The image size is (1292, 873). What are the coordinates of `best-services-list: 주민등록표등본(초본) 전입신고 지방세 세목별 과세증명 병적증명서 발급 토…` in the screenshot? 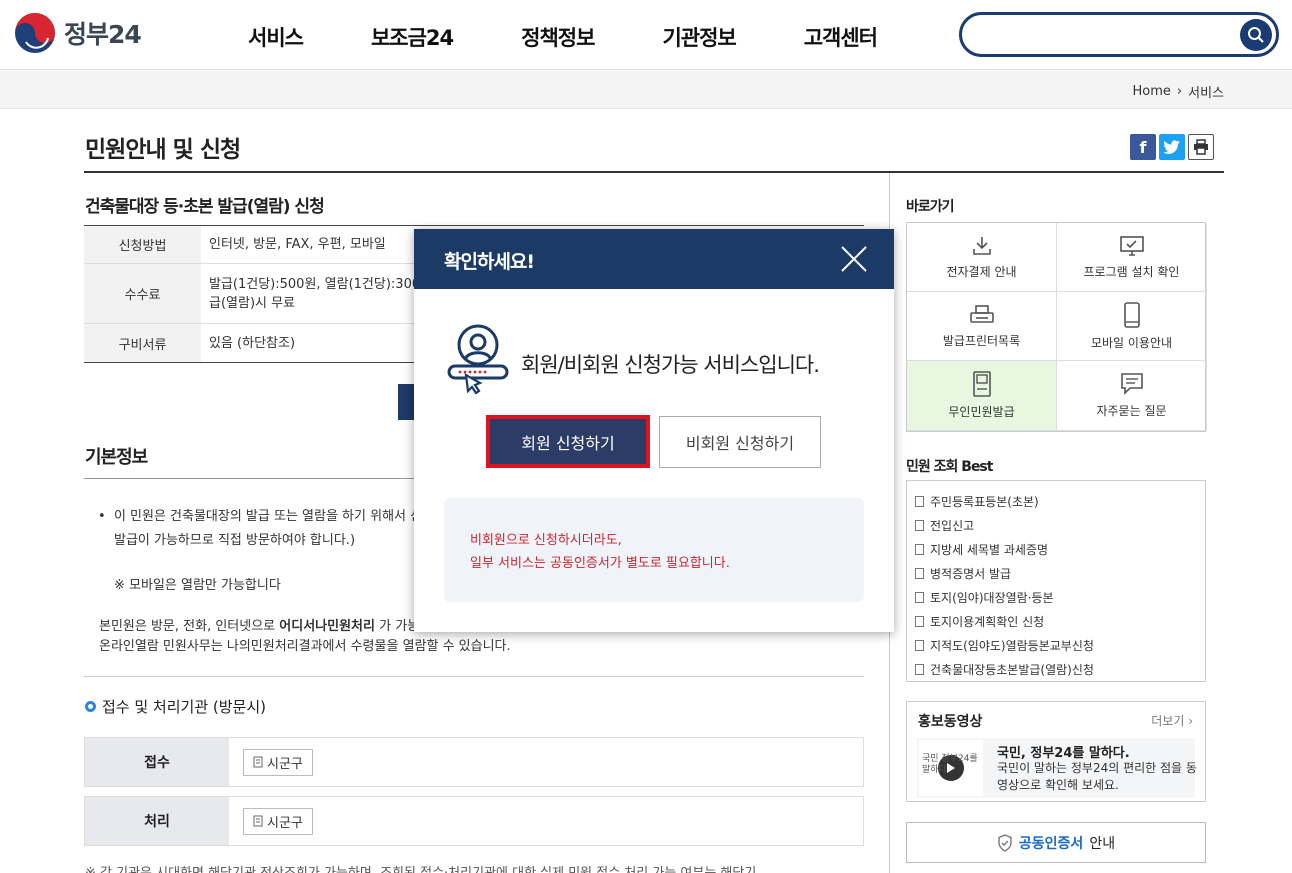 It's located at (1056, 581).